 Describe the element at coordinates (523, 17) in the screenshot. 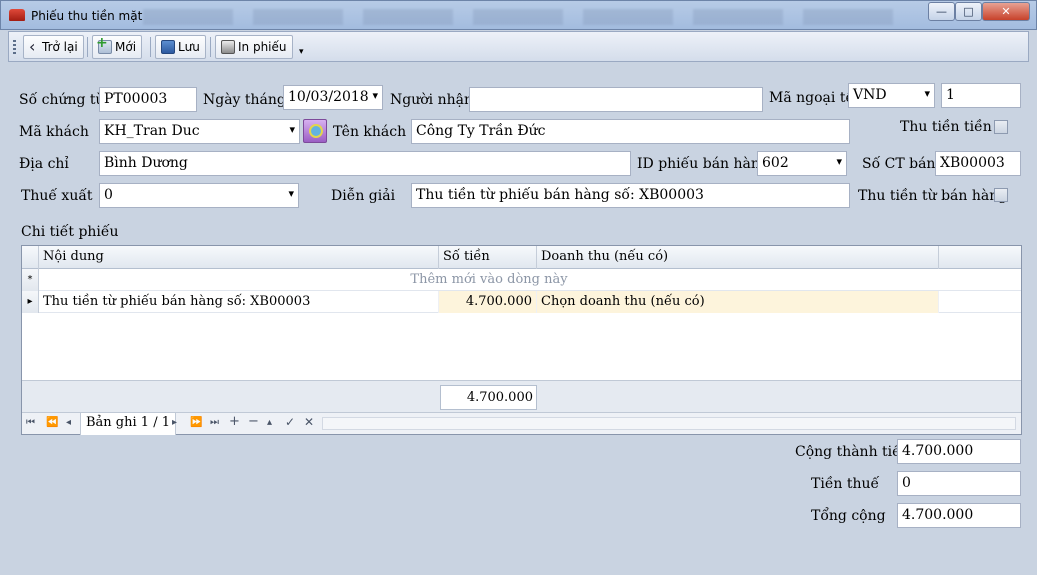

I see `background-toolbar-ghost` at that location.